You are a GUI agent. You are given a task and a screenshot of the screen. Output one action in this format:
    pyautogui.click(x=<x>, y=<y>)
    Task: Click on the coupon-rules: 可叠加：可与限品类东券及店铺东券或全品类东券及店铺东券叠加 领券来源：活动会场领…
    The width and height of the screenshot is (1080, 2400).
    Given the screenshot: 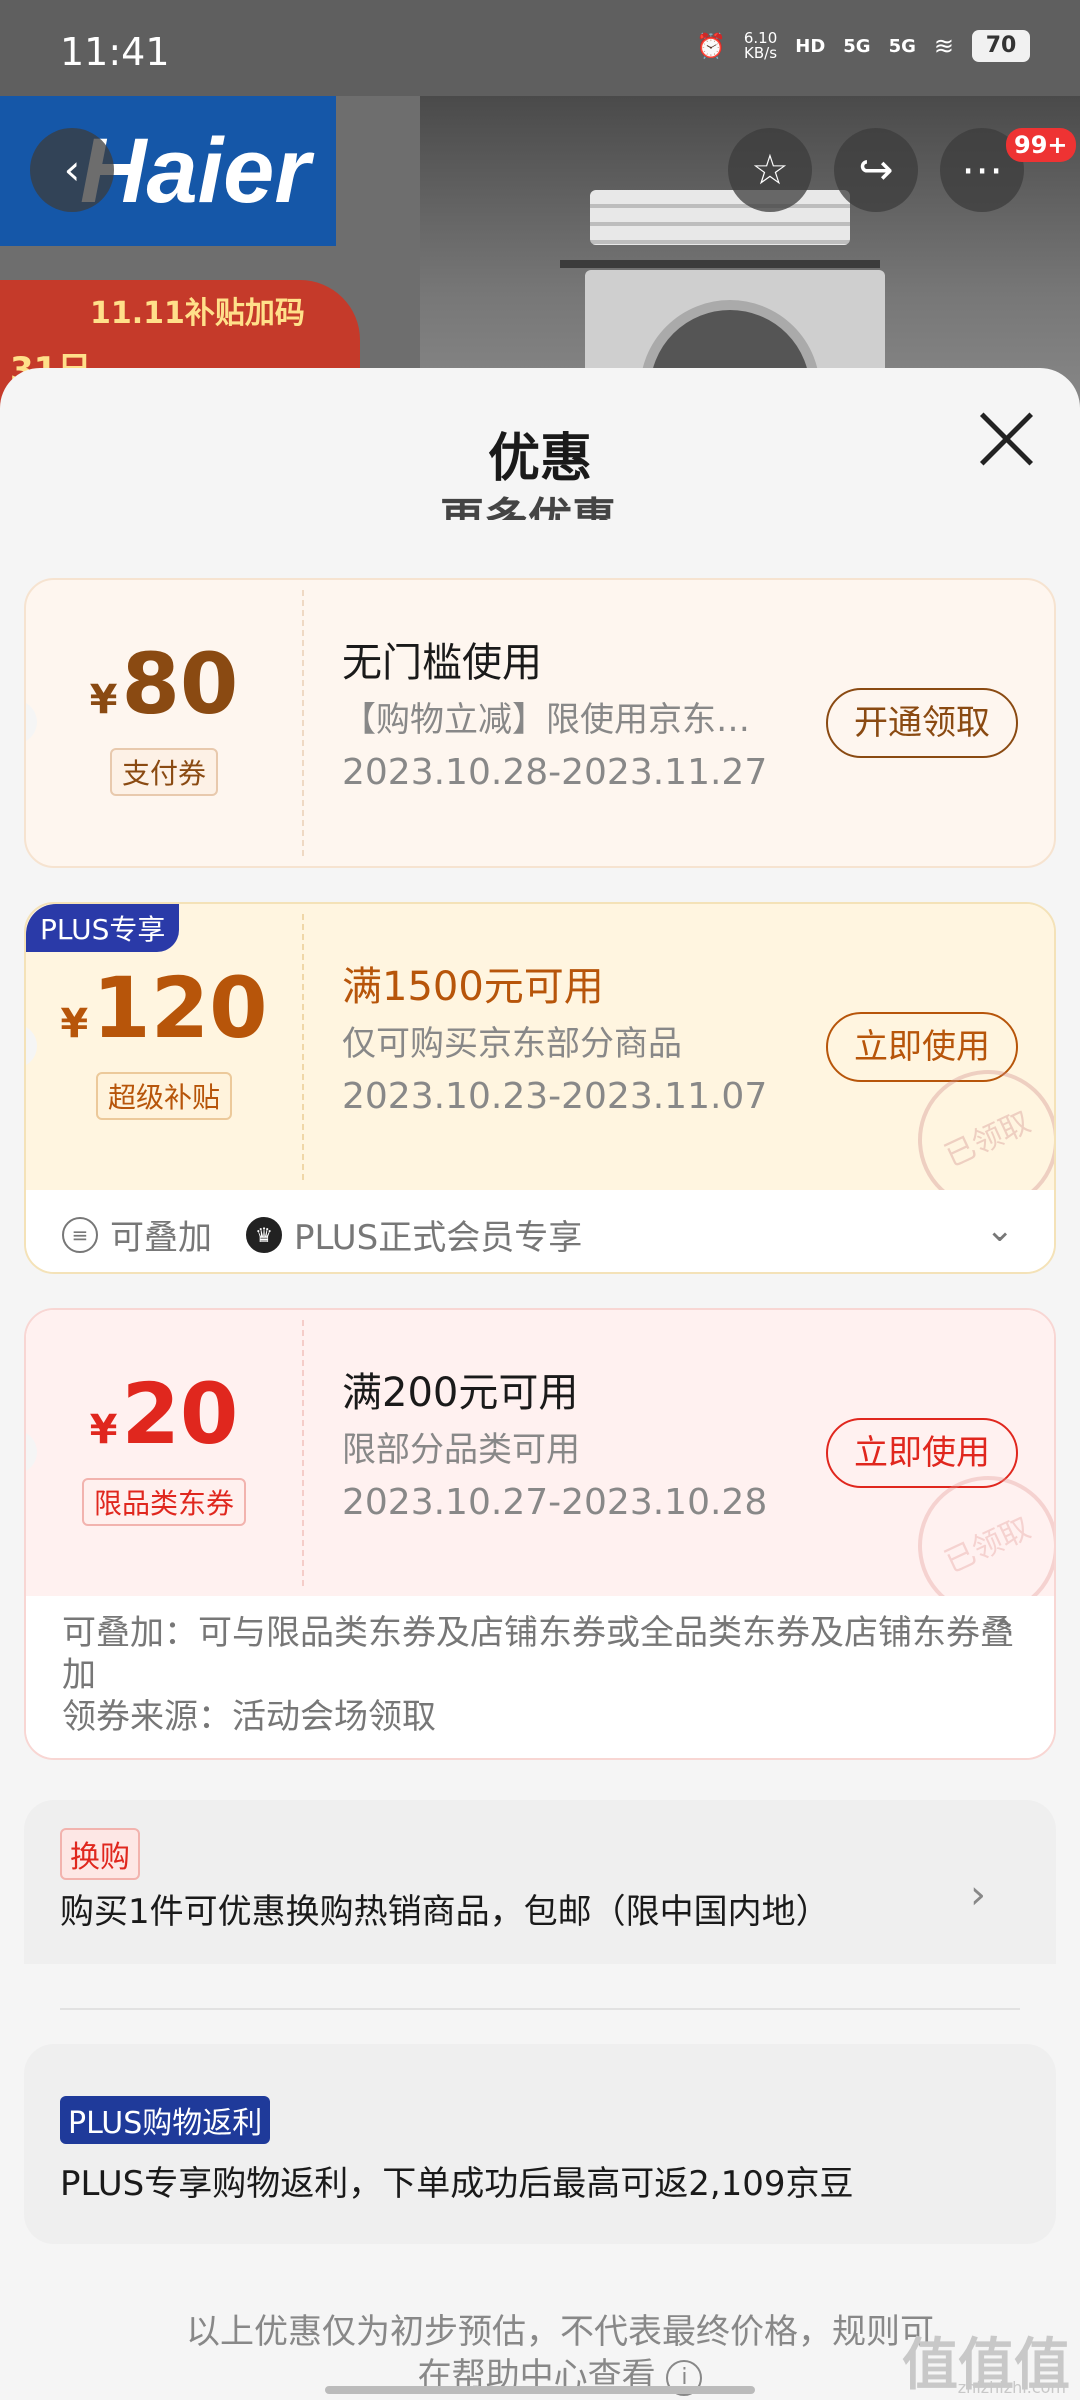 What is the action you would take?
    pyautogui.click(x=540, y=1677)
    